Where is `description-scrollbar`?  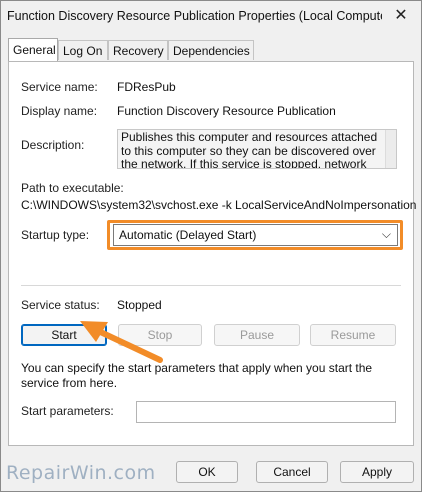 description-scrollbar is located at coordinates (390, 149).